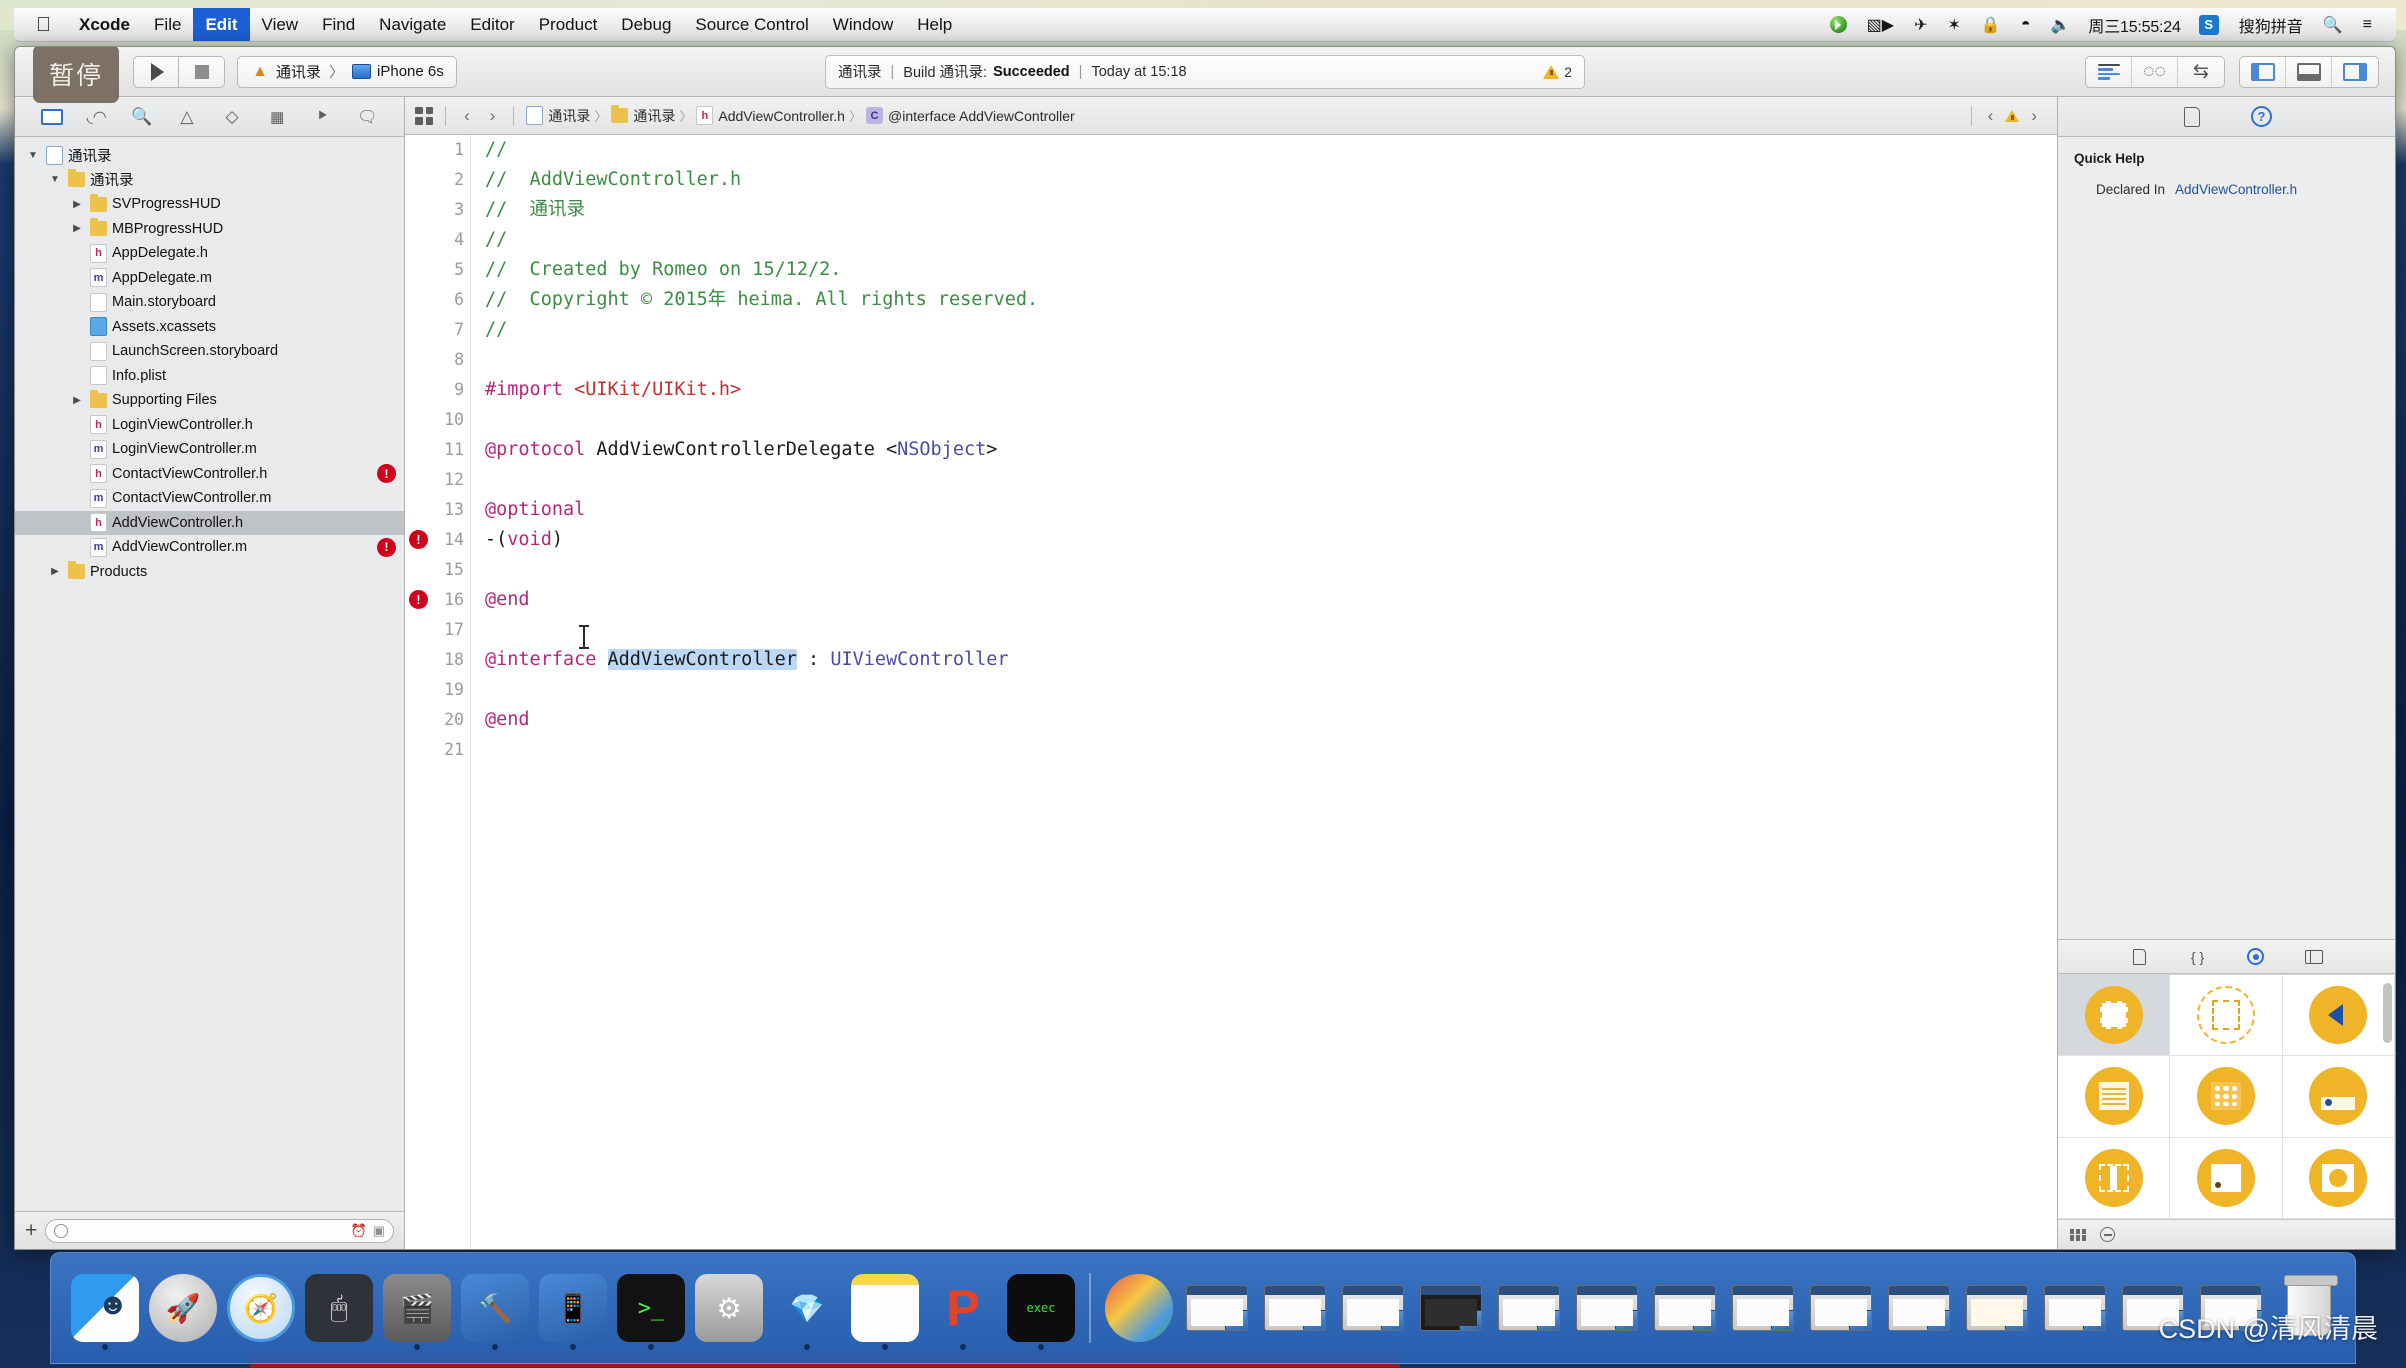  What do you see at coordinates (2134, 24) in the screenshot?
I see `clock: 周三15:55:24` at bounding box center [2134, 24].